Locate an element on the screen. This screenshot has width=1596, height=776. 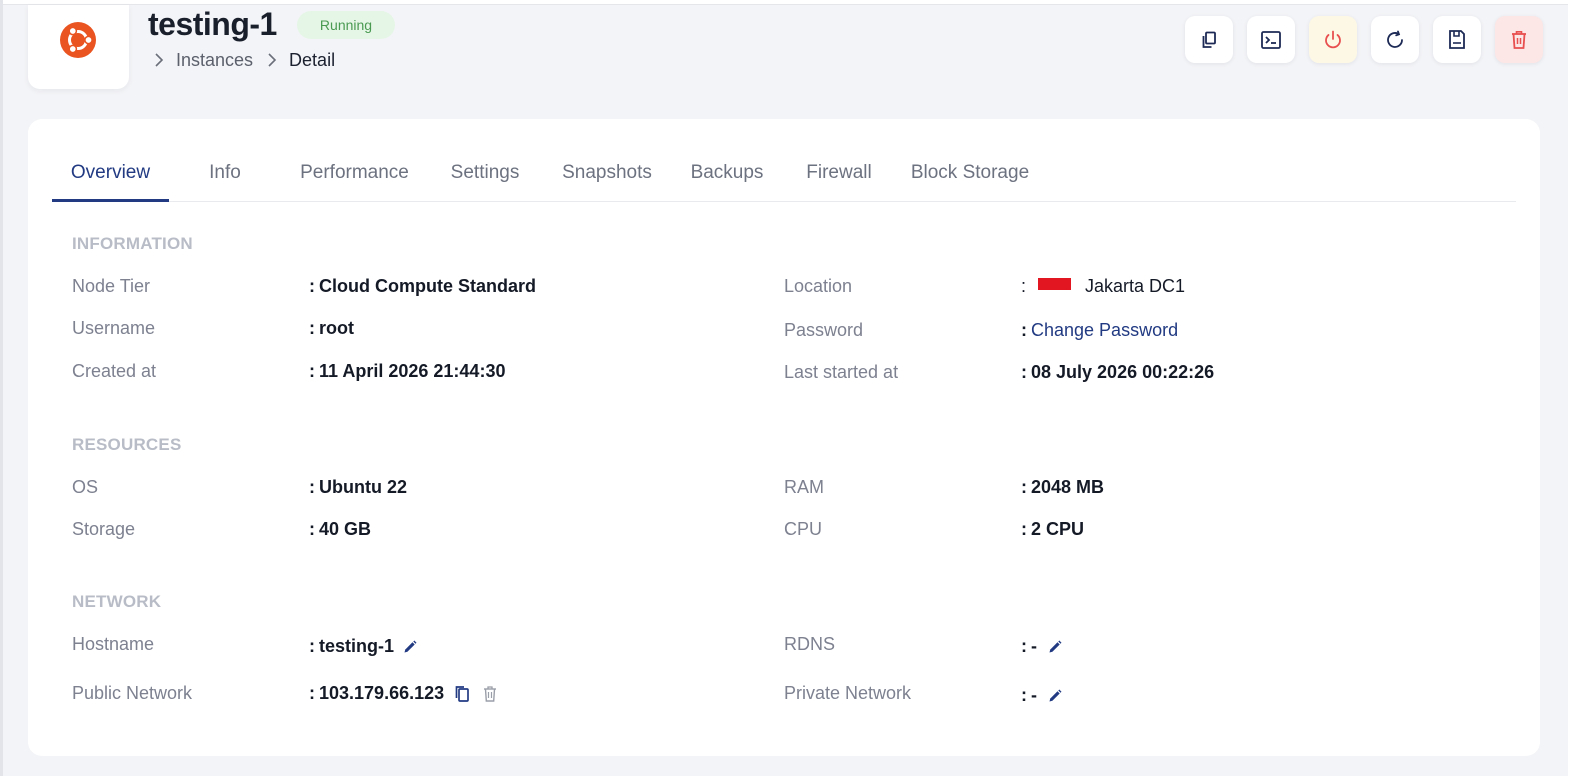
terminal-icon is located at coordinates (1271, 39).